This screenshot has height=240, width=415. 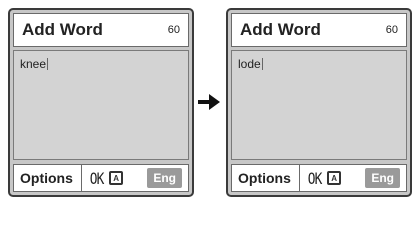 I want to click on right-arrow-icon, so click(x=209, y=102).